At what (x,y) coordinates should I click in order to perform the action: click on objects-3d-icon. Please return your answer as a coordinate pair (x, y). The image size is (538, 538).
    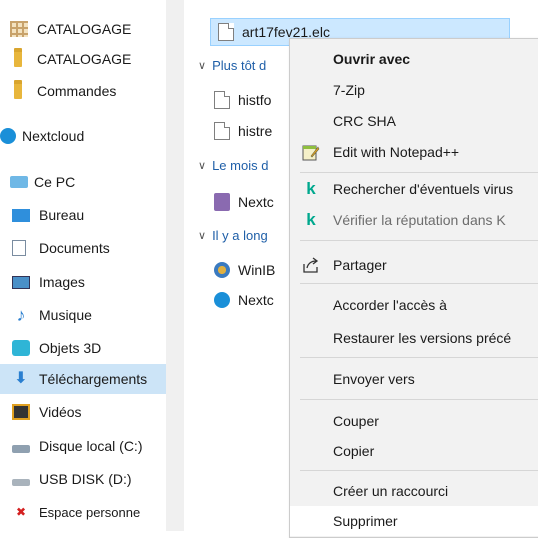
    Looking at the image, I should click on (21, 348).